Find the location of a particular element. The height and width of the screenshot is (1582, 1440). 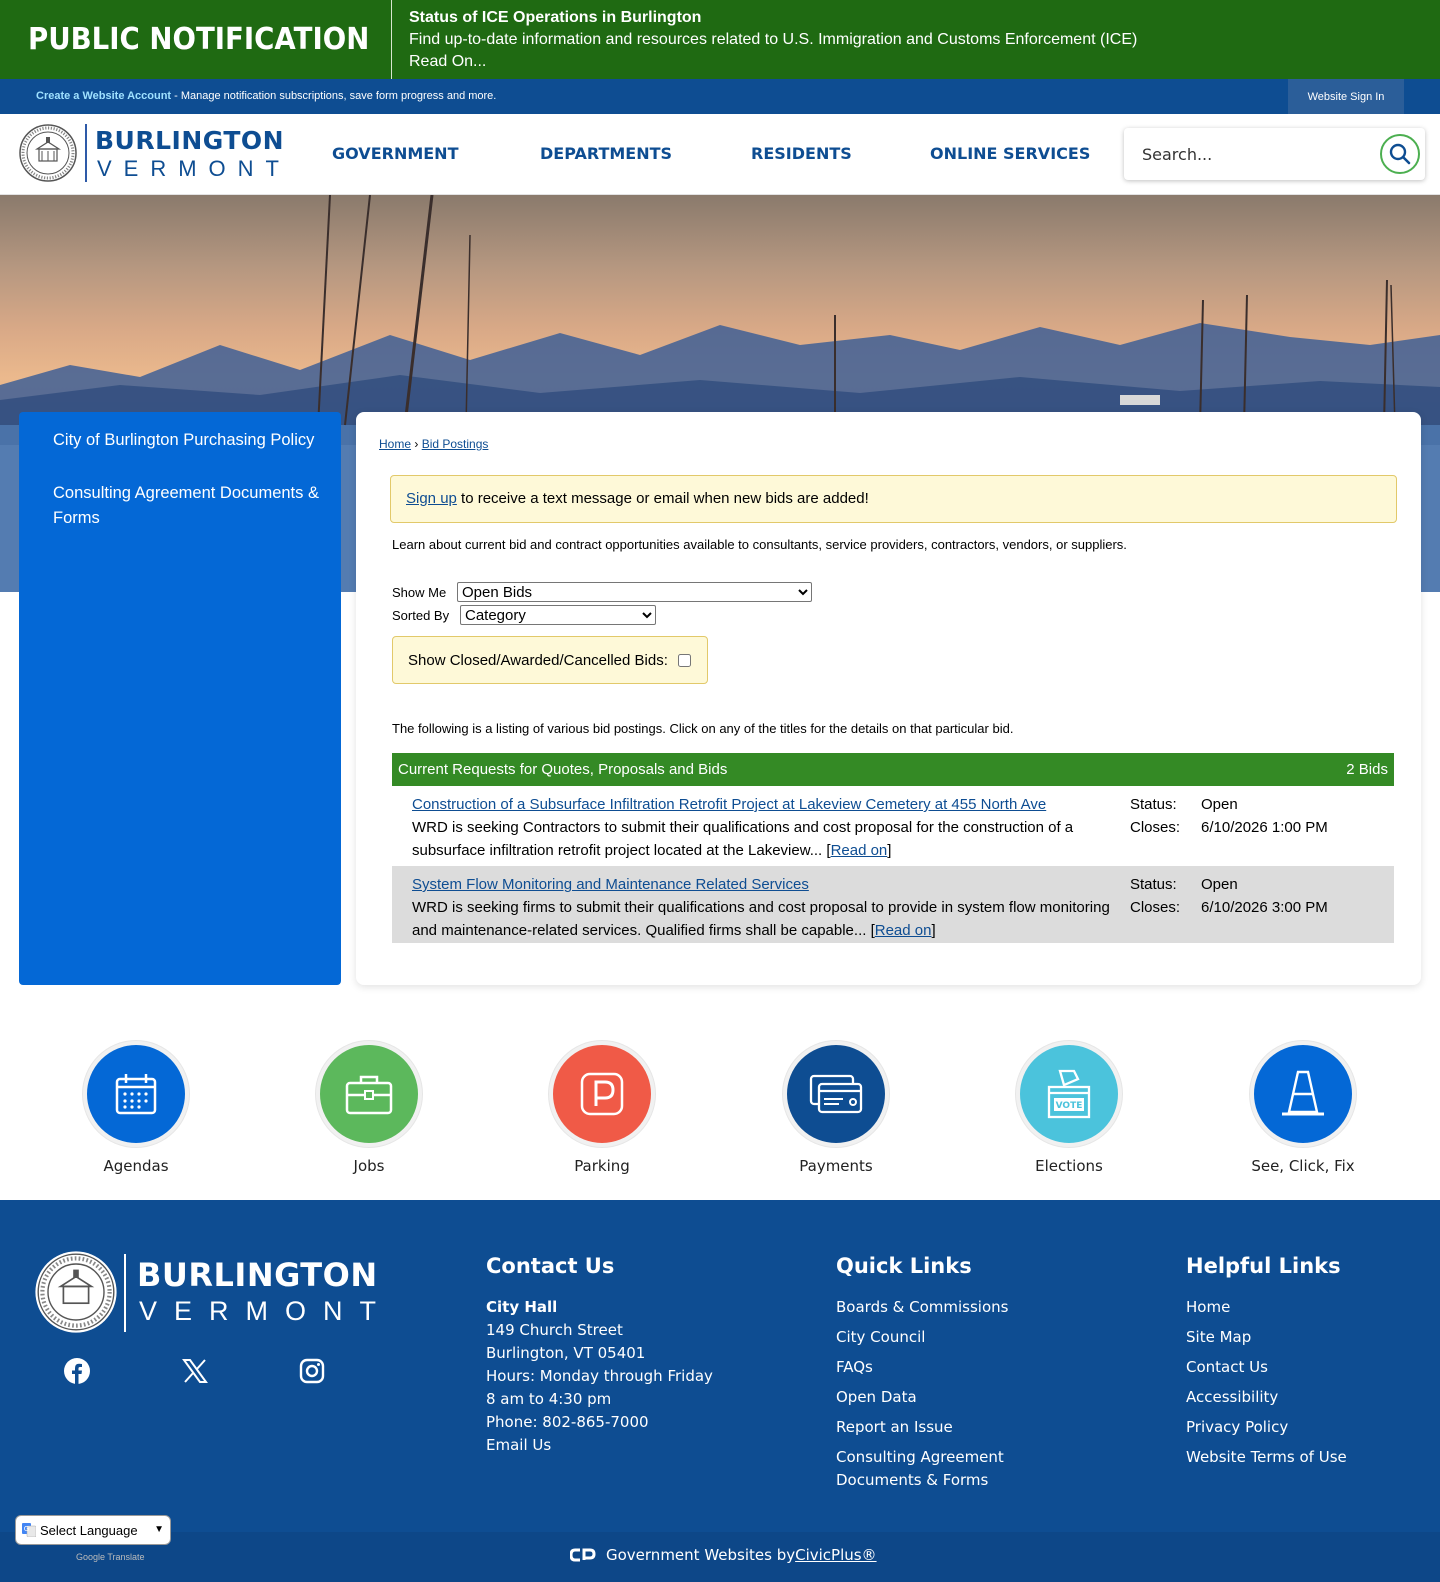

quick-link-label: See, Click, Fix is located at coordinates (1303, 1166).